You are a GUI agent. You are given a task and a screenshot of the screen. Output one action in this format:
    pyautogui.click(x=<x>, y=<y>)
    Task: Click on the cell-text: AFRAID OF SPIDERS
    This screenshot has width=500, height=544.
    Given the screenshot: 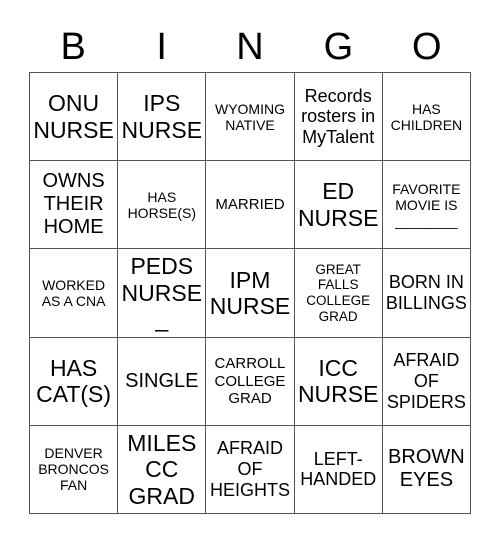 What is the action you would take?
    pyautogui.click(x=426, y=381)
    